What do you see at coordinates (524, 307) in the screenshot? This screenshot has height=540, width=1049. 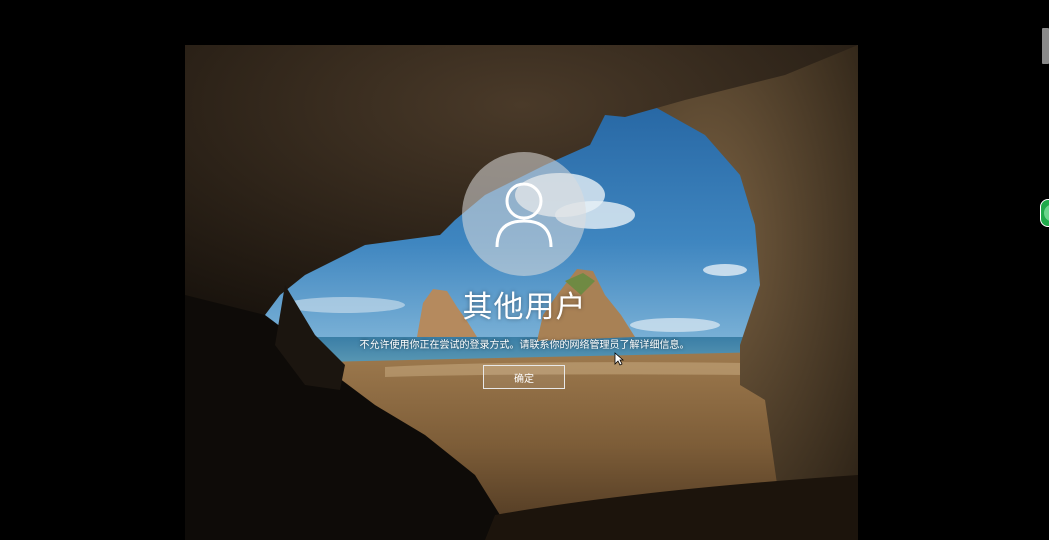 I see `username-label: 其他用户` at bounding box center [524, 307].